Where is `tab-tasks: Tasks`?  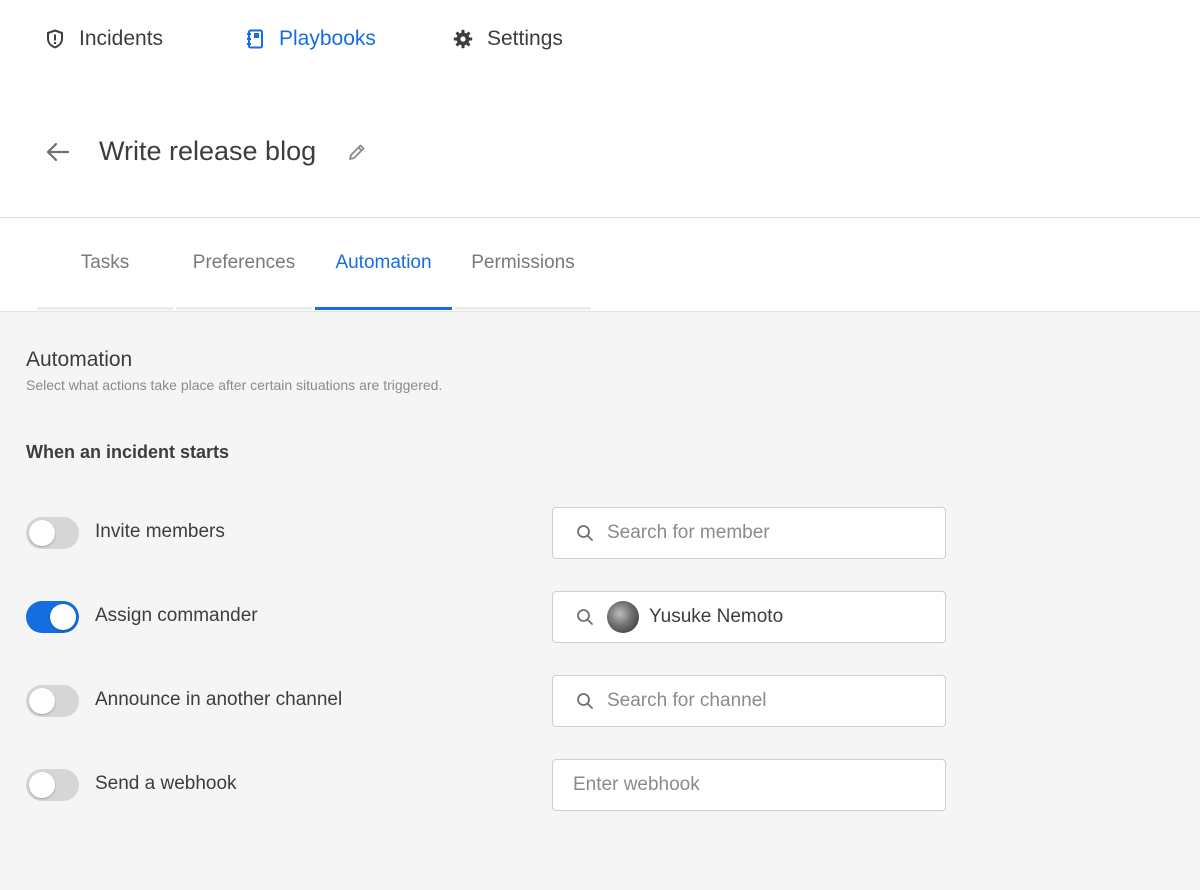 tab-tasks: Tasks is located at coordinates (105, 264).